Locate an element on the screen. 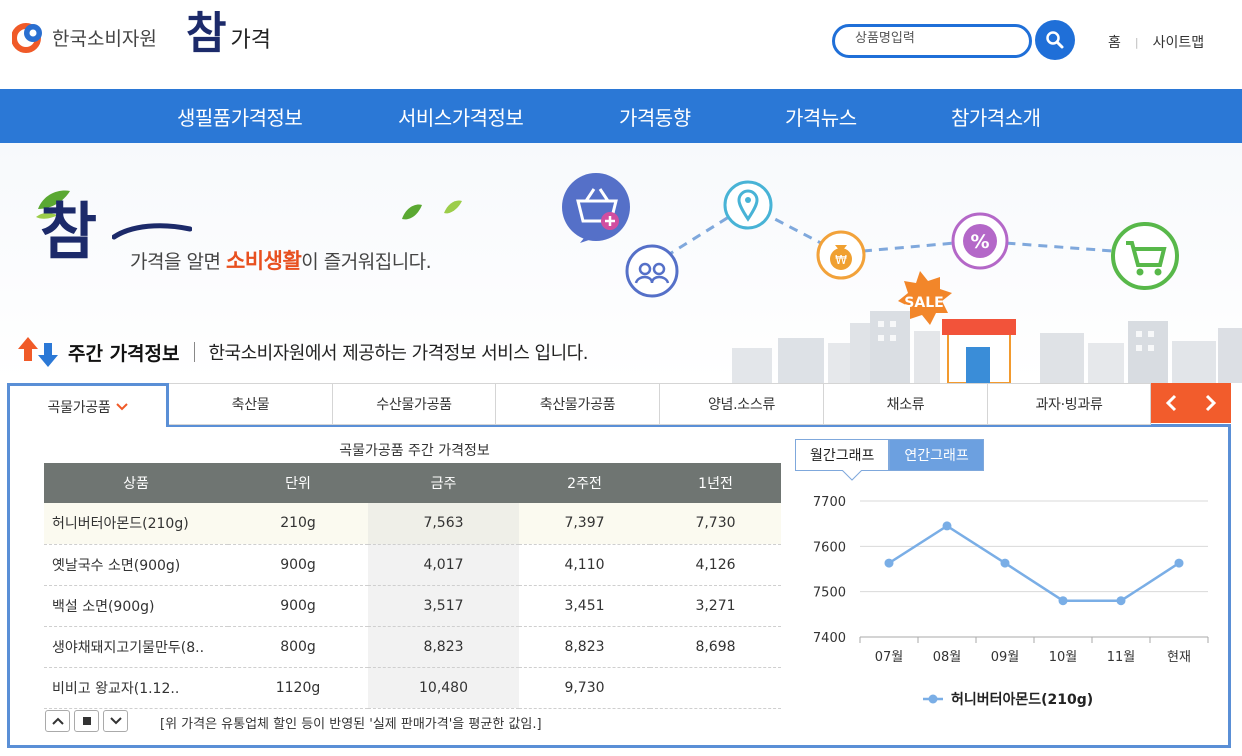 The width and height of the screenshot is (1242, 756). product-unit: 800g is located at coordinates (298, 647).